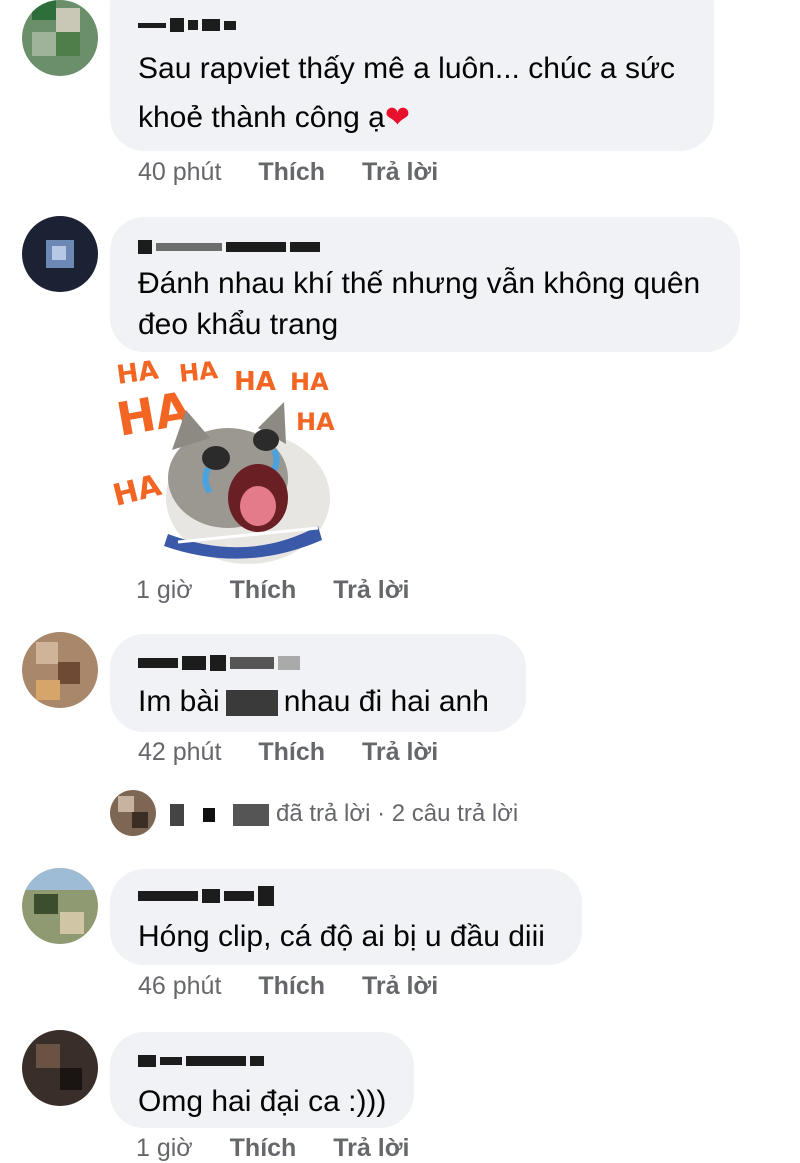 Image resolution: width=800 pixels, height=1163 pixels. What do you see at coordinates (397, 813) in the screenshot?
I see `replies-summary: đã trả lời · 2 câu trả lời` at bounding box center [397, 813].